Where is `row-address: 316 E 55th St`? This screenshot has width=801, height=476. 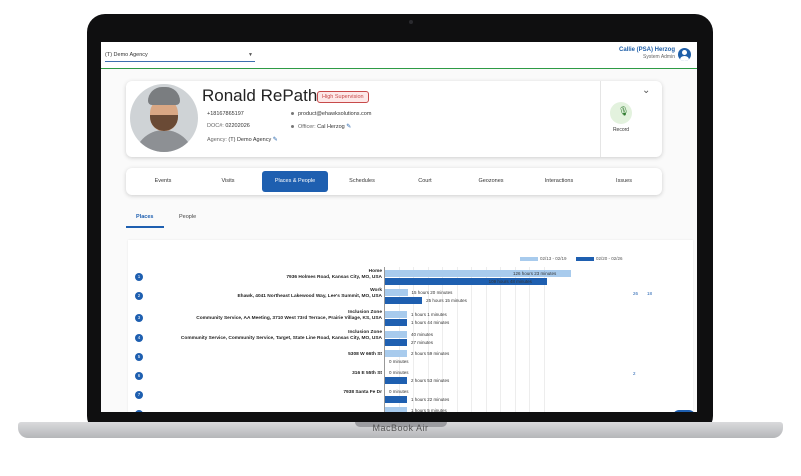 row-address: 316 E 55th St is located at coordinates (367, 373).